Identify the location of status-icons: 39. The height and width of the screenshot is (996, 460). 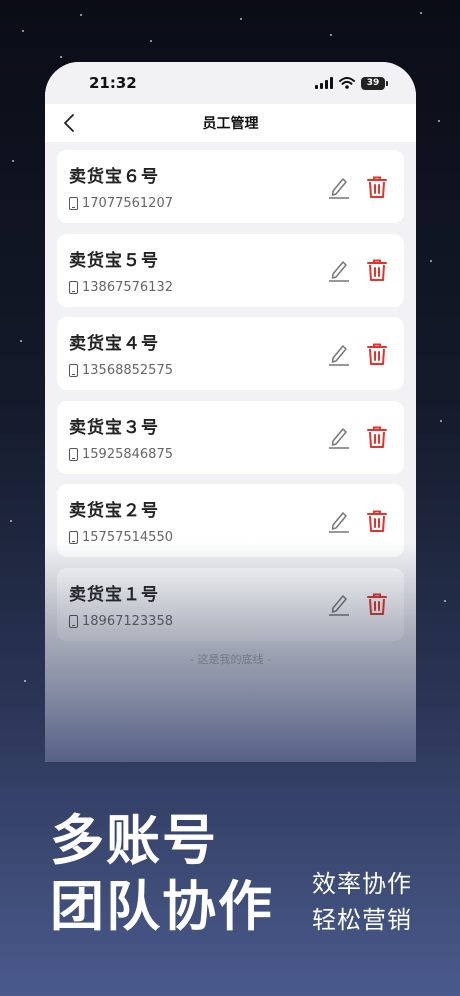
(351, 83).